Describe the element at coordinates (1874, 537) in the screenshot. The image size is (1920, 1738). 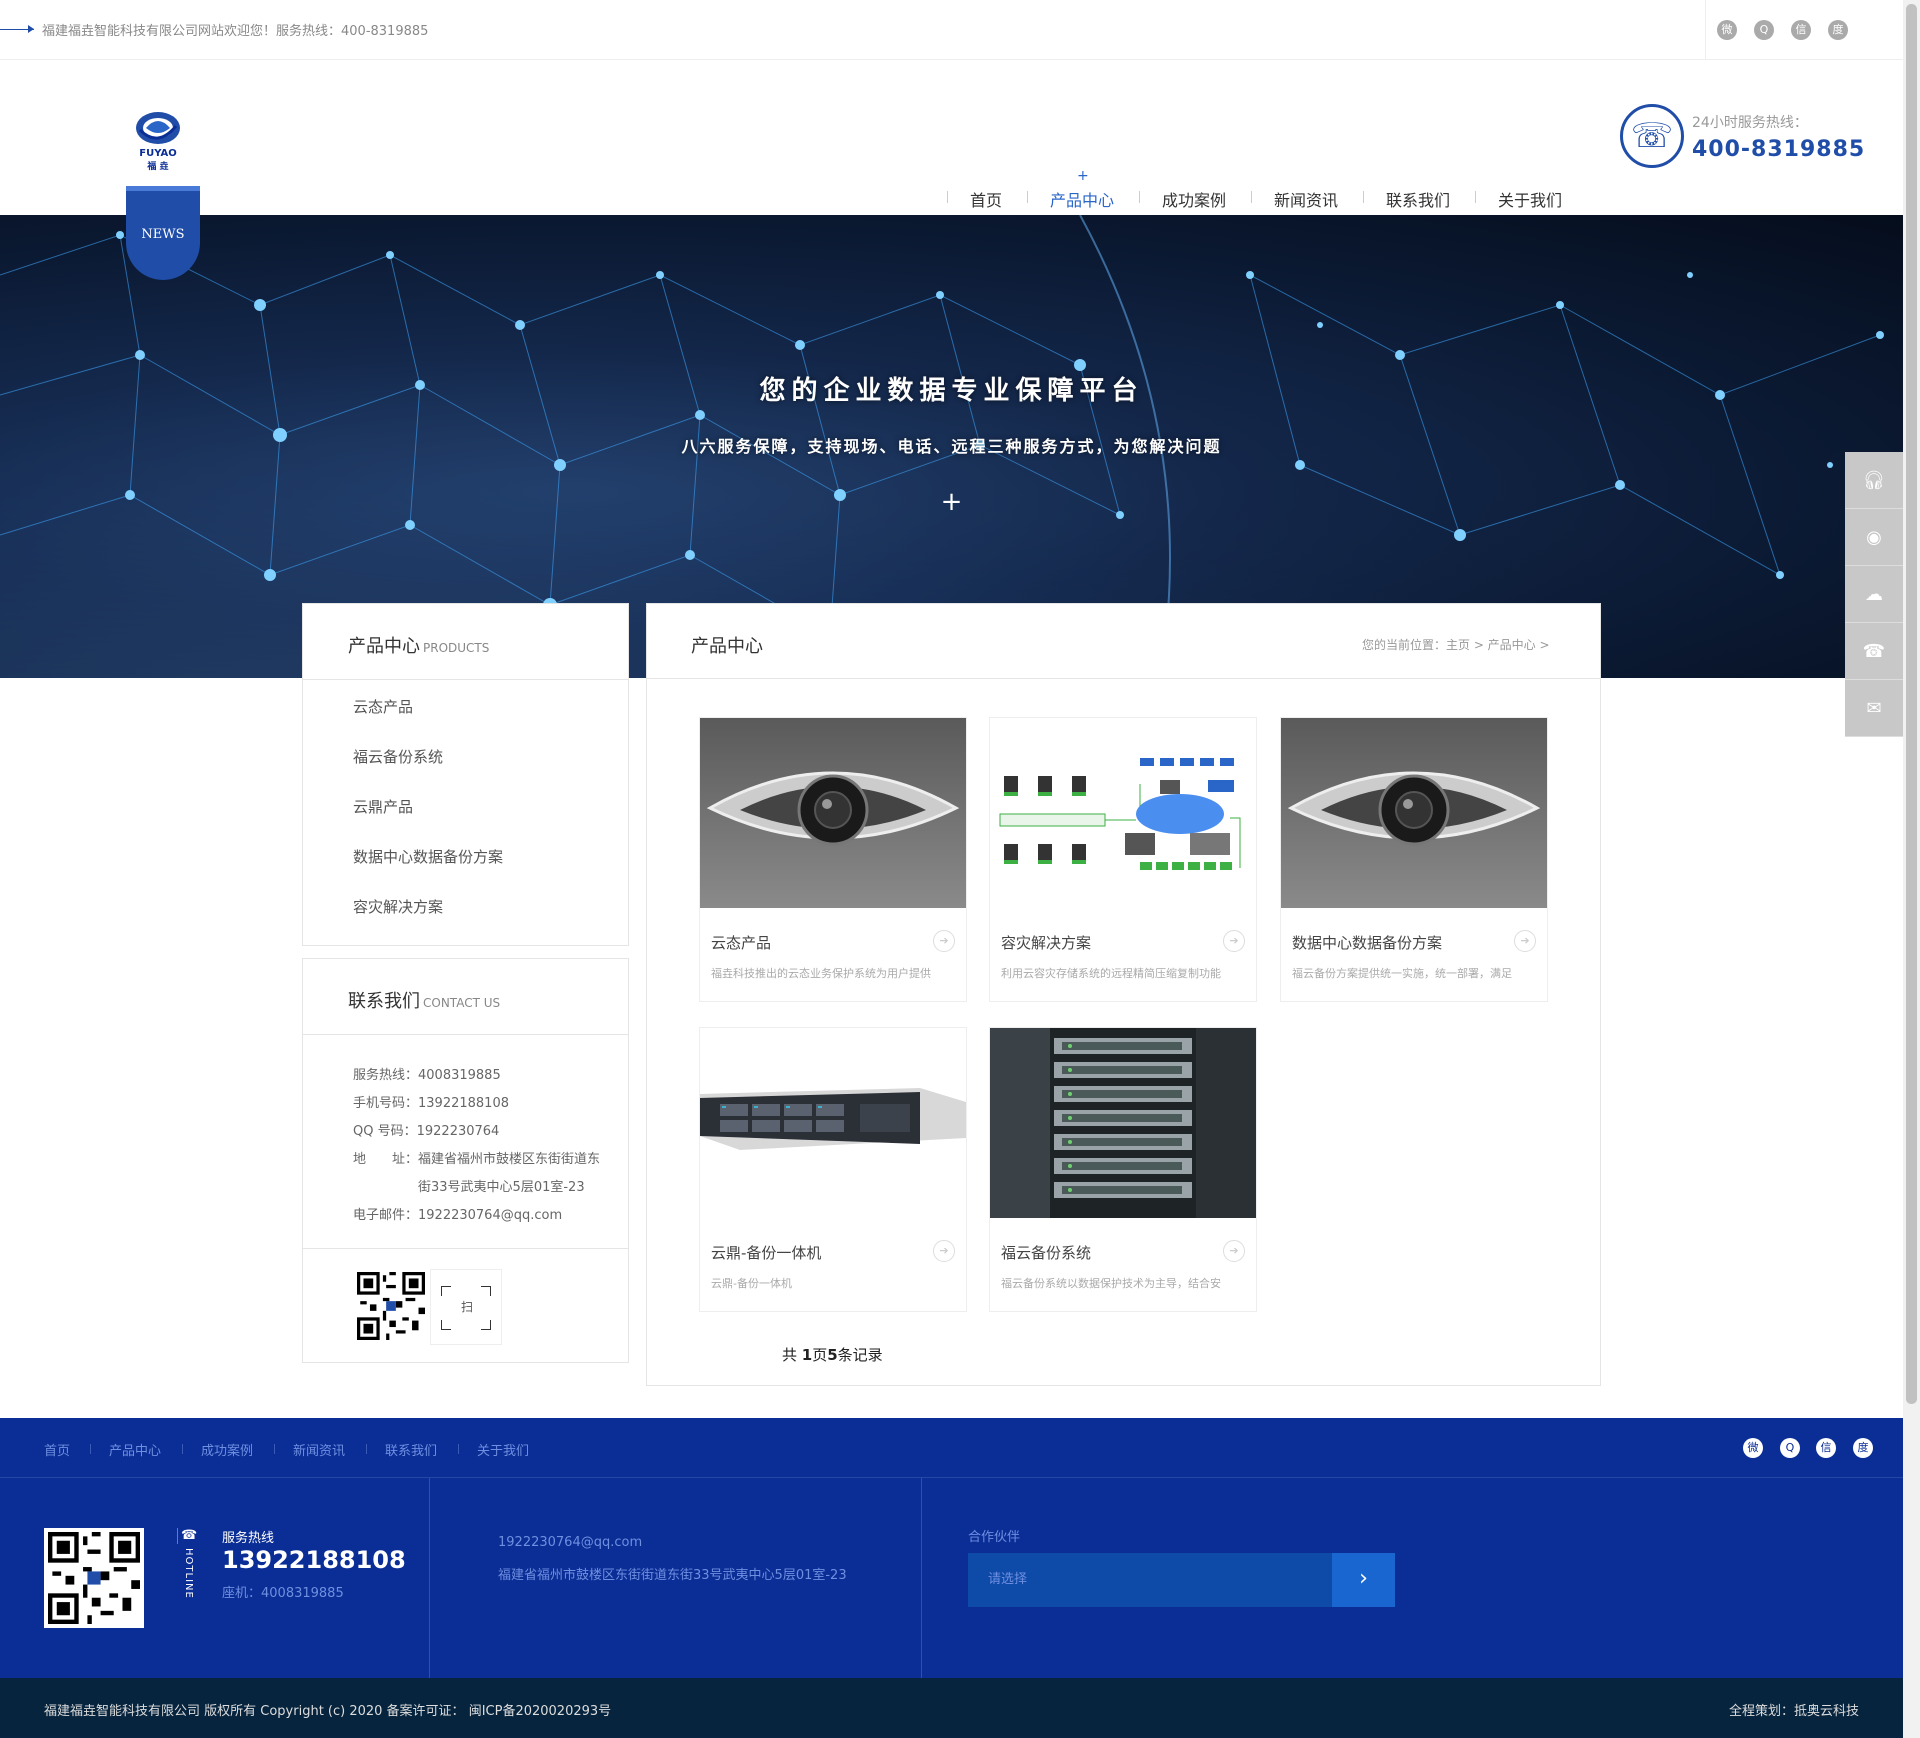
I see `qq-icon: ◉` at that location.